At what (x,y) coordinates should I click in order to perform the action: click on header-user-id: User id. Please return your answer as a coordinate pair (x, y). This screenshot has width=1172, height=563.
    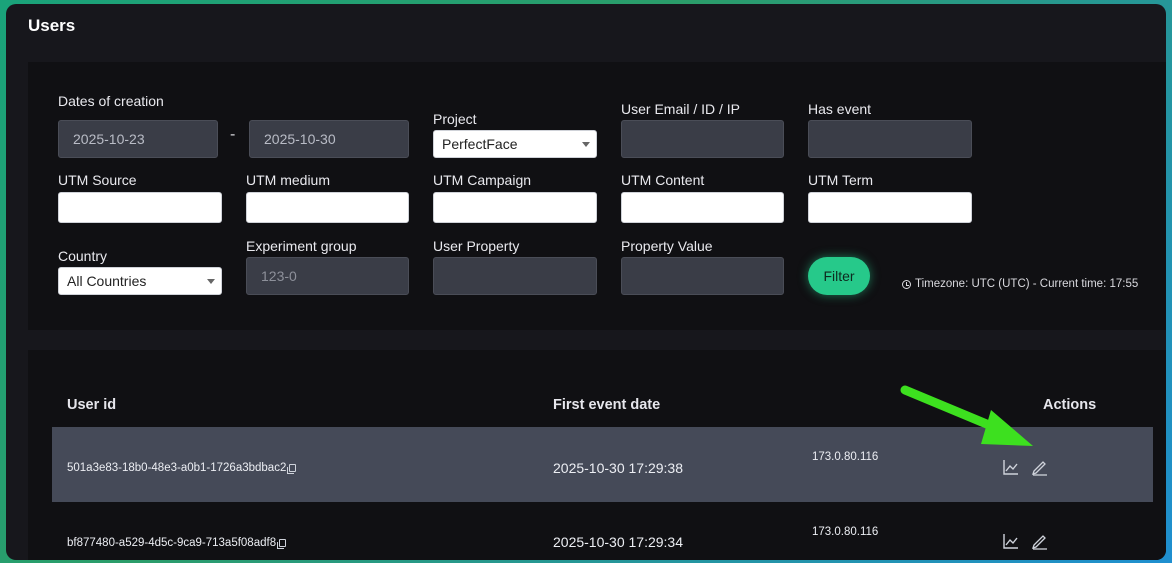
    Looking at the image, I should click on (92, 405).